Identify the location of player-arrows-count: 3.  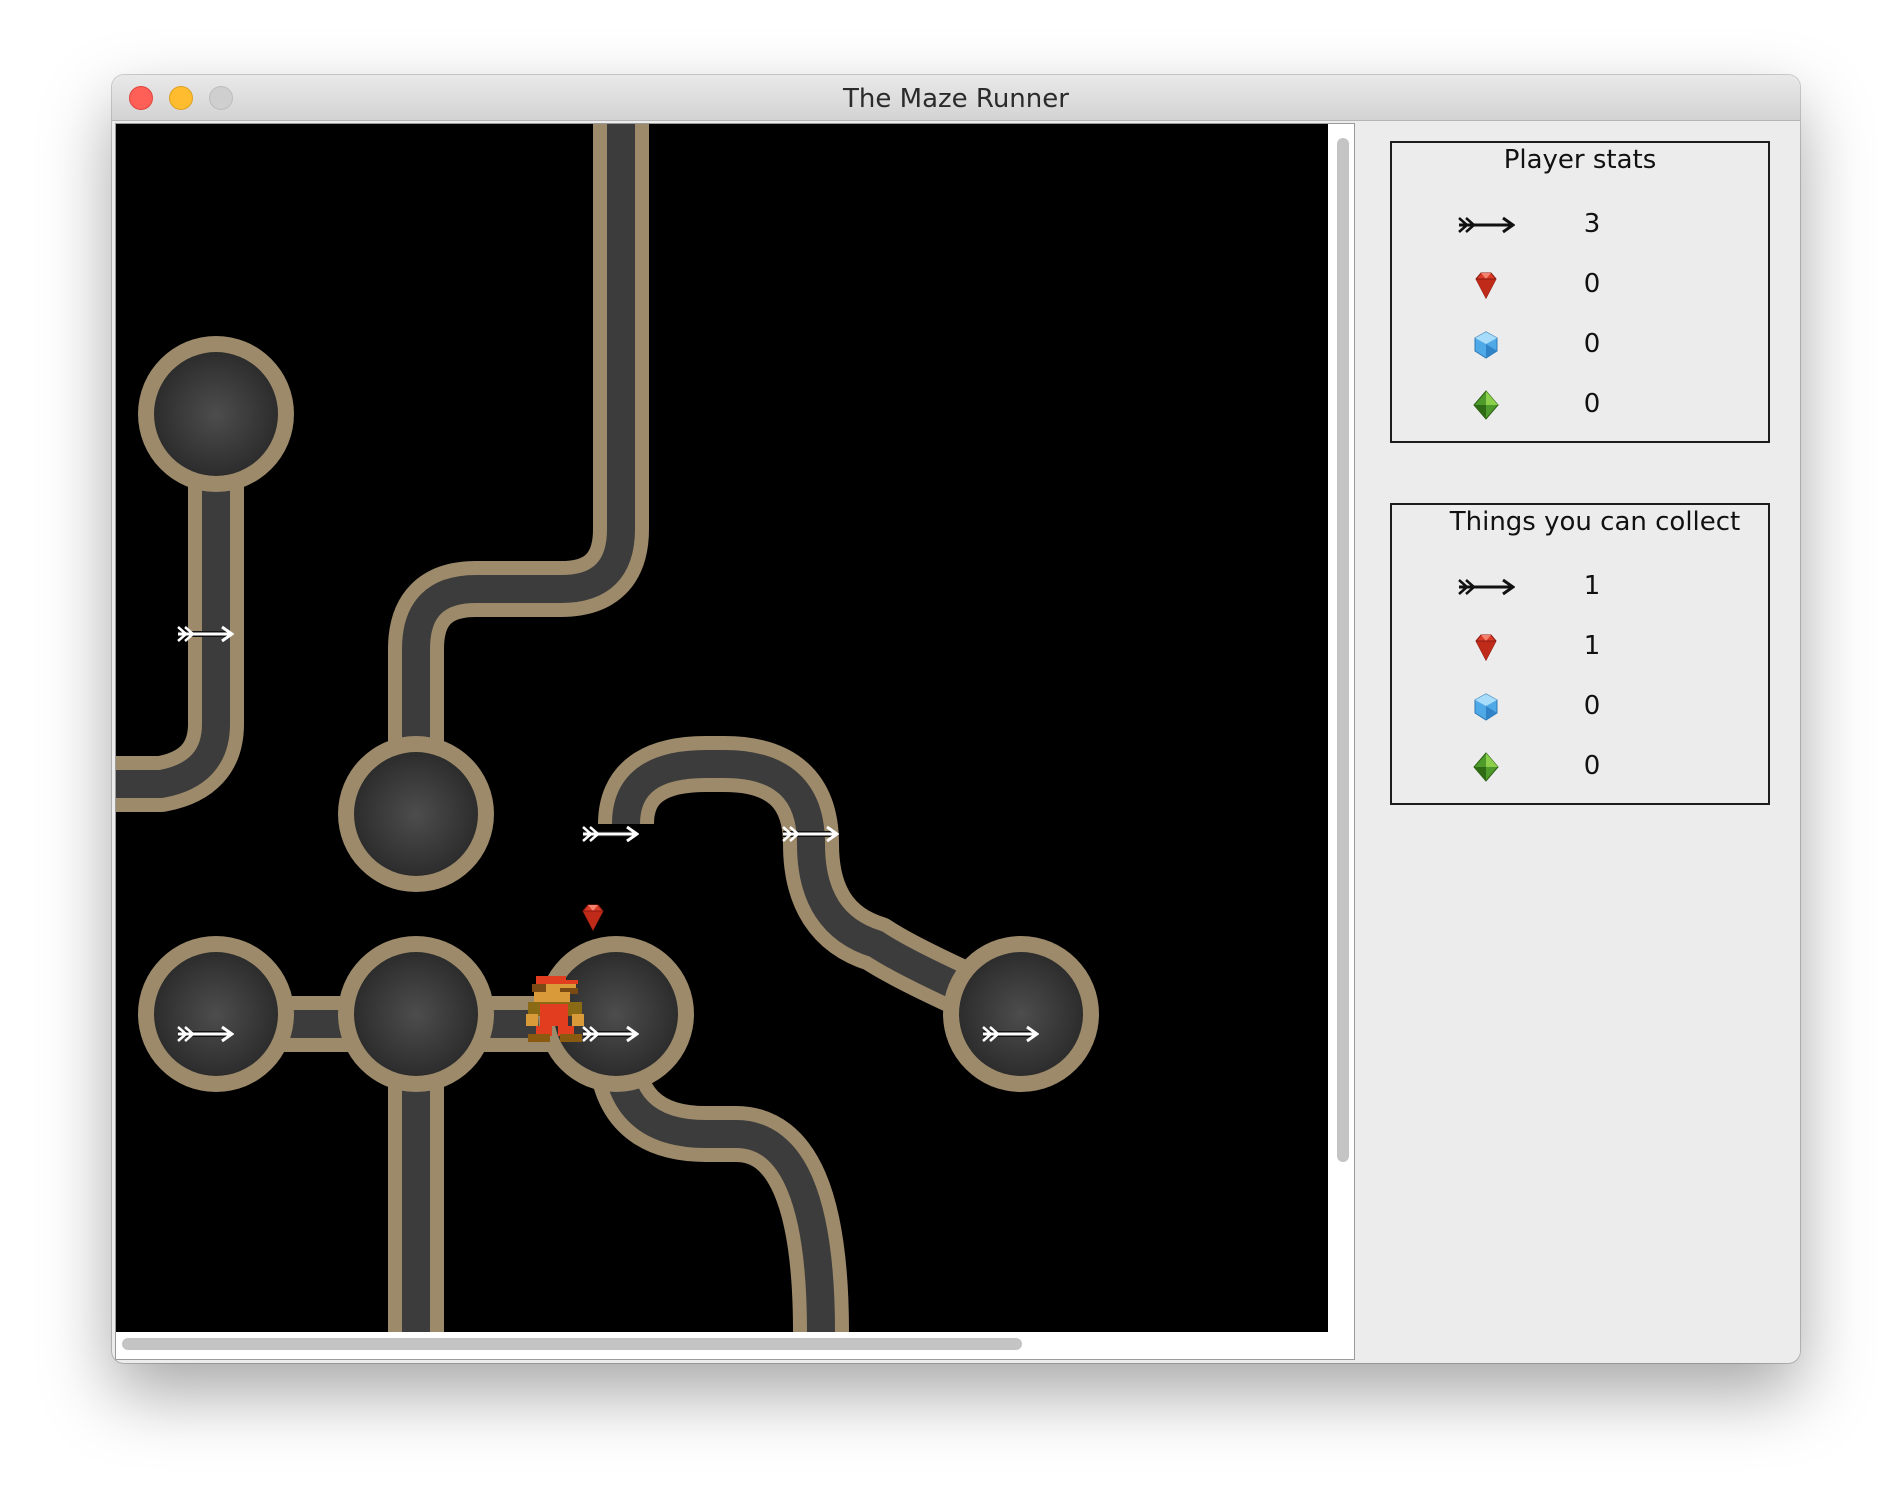
(1592, 224).